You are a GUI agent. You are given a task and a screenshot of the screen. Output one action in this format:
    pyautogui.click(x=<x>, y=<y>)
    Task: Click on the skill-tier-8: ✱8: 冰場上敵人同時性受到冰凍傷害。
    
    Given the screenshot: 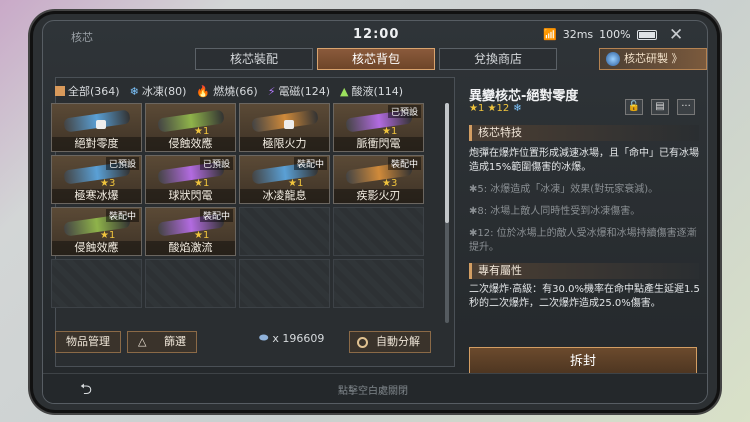 What is the action you would take?
    pyautogui.click(x=555, y=211)
    